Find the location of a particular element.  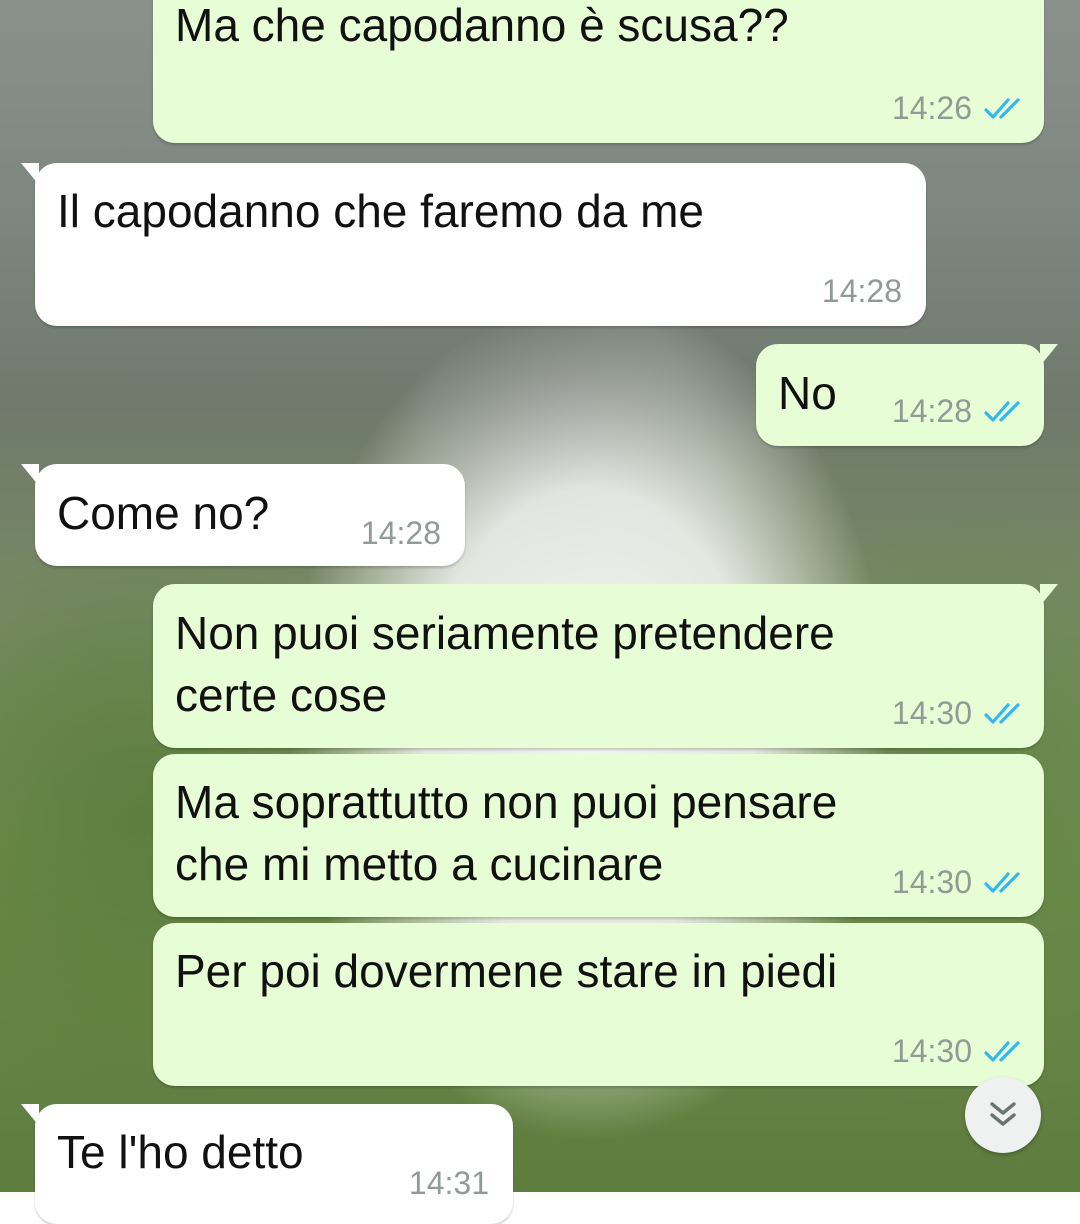

message-time: 14:26 is located at coordinates (931, 108).